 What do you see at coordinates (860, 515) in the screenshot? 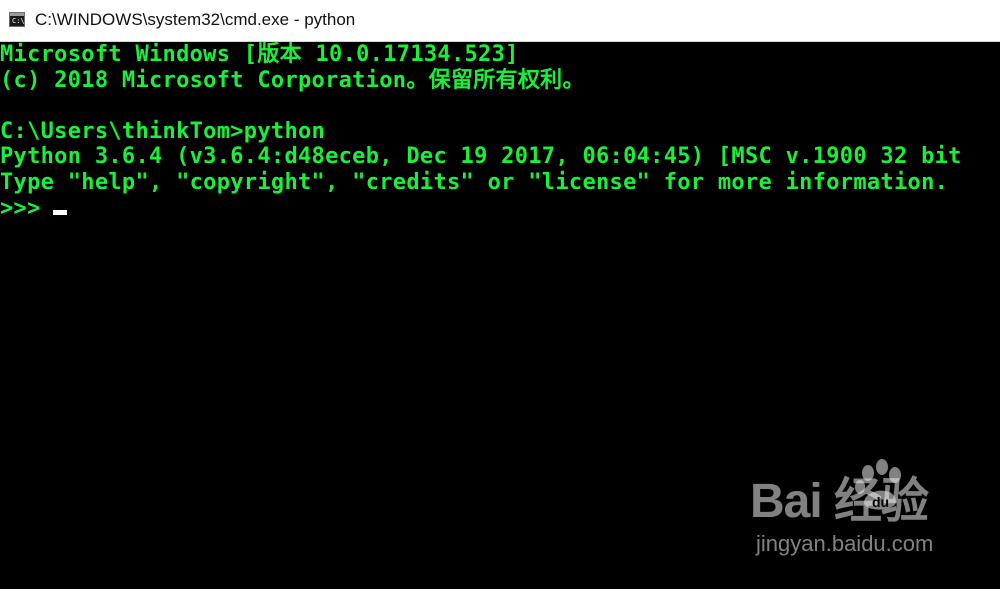
I see `watermark: Bai 经验 du jingyan.baidu.com` at bounding box center [860, 515].